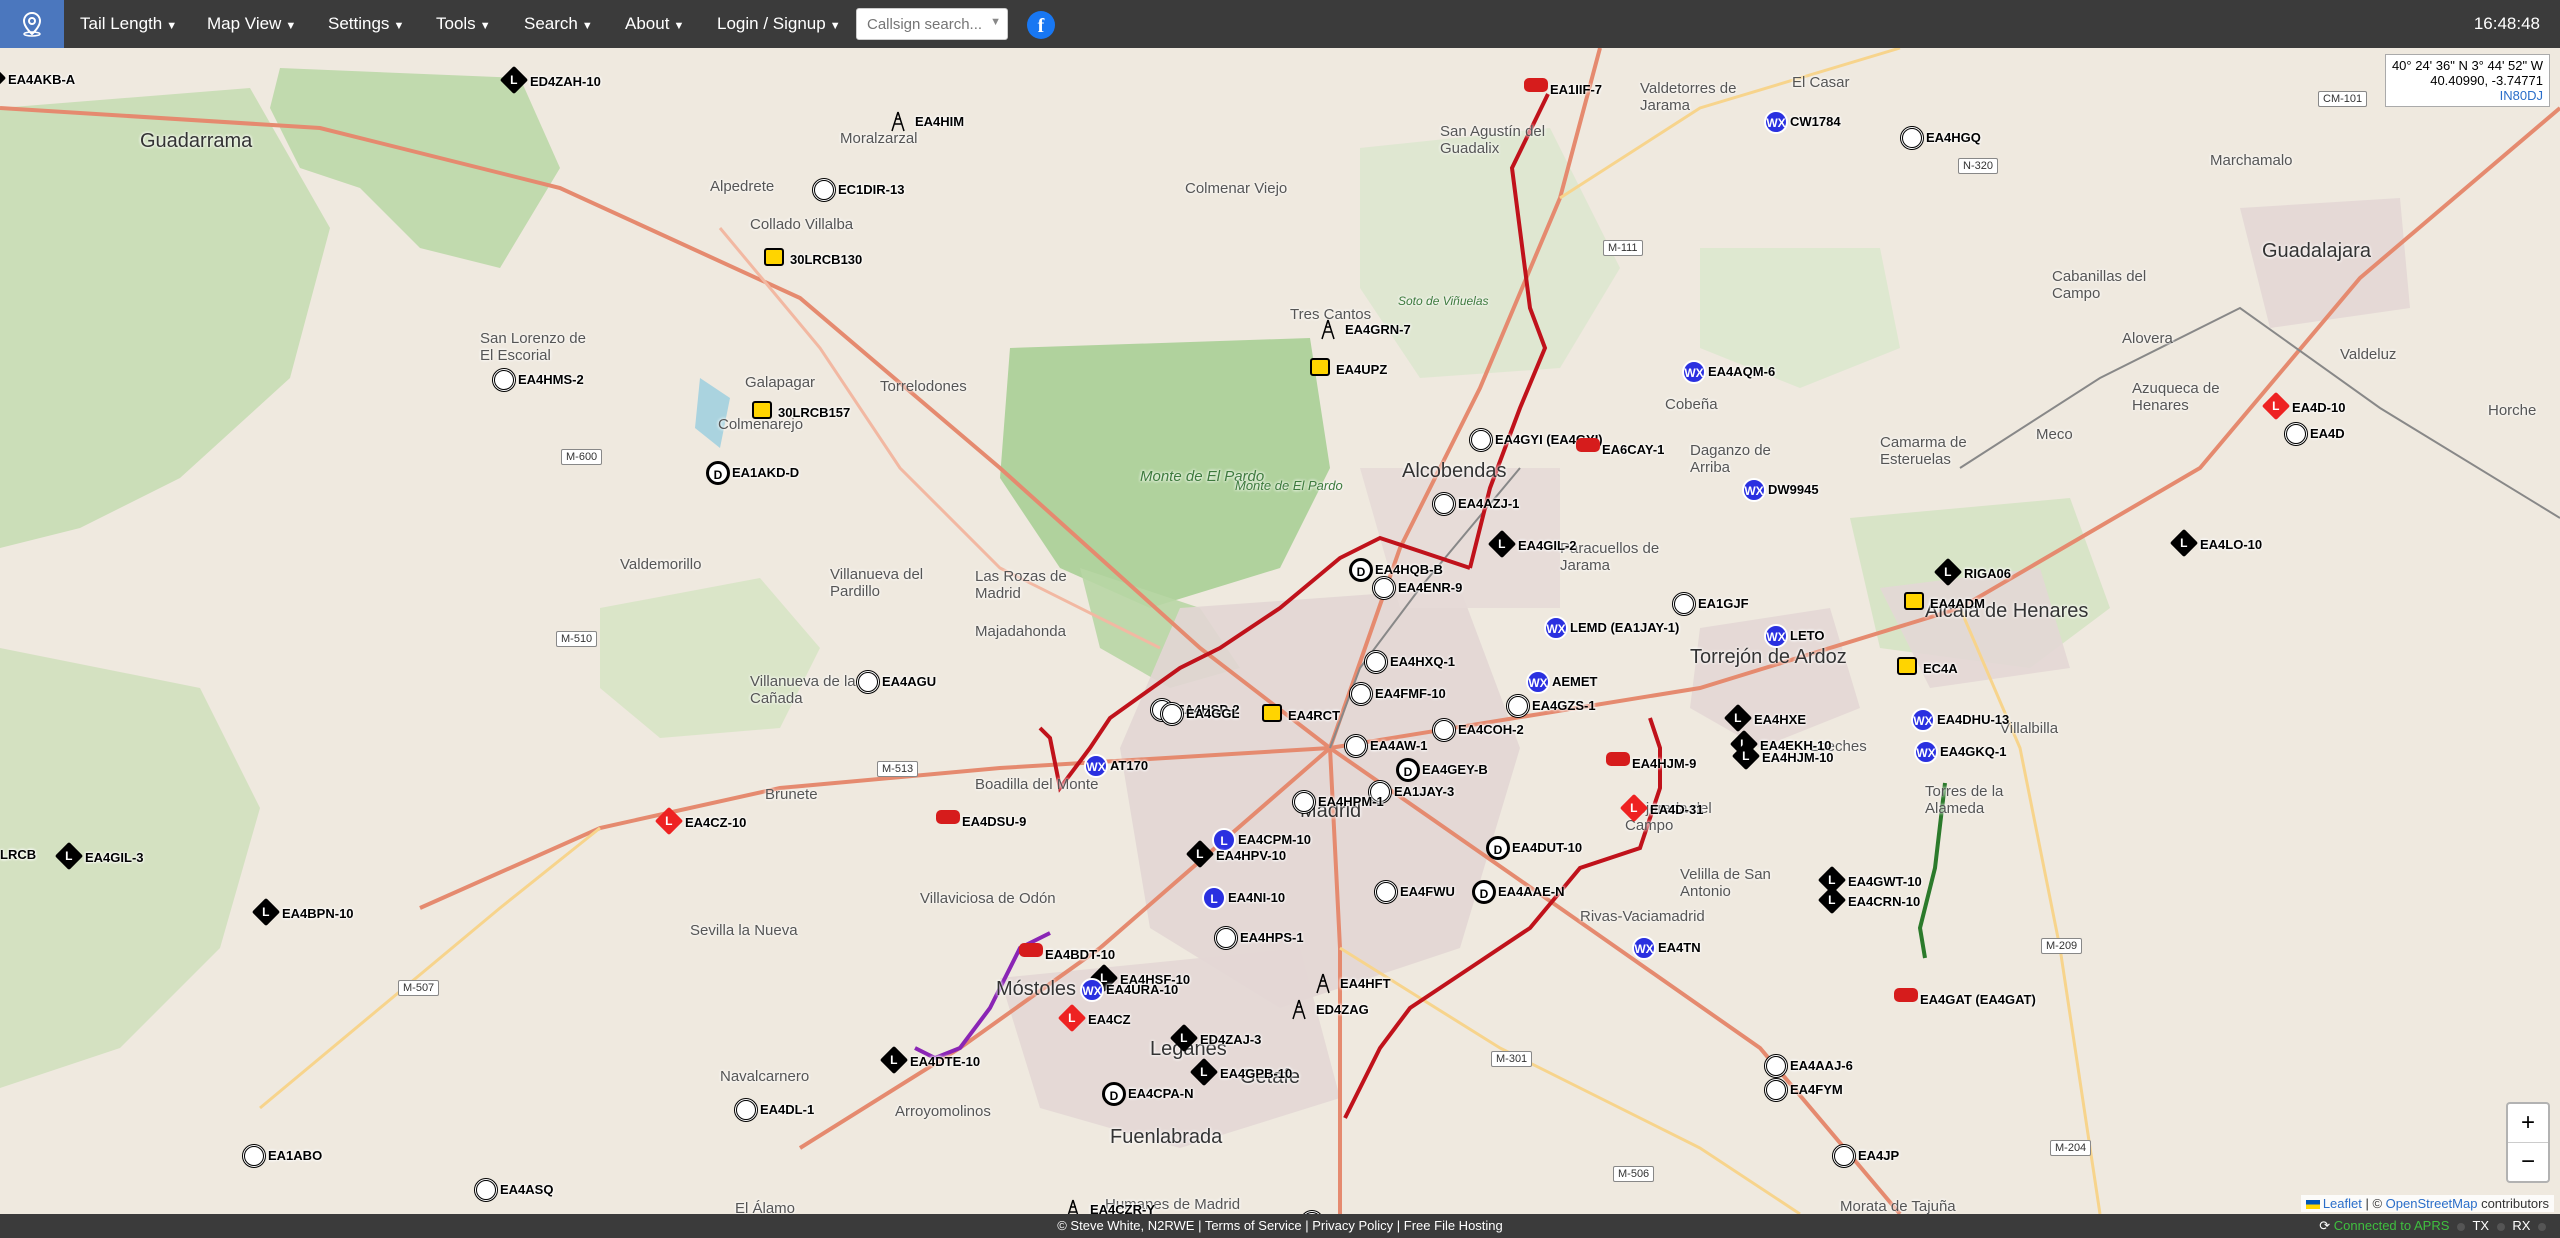  Describe the element at coordinates (765, 472) in the screenshot. I see `station-label: EA1AKD-D` at that location.